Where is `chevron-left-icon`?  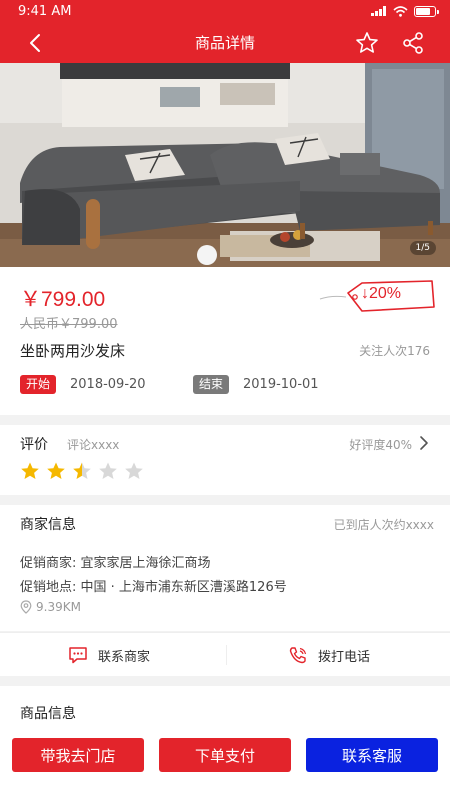 chevron-left-icon is located at coordinates (35, 43).